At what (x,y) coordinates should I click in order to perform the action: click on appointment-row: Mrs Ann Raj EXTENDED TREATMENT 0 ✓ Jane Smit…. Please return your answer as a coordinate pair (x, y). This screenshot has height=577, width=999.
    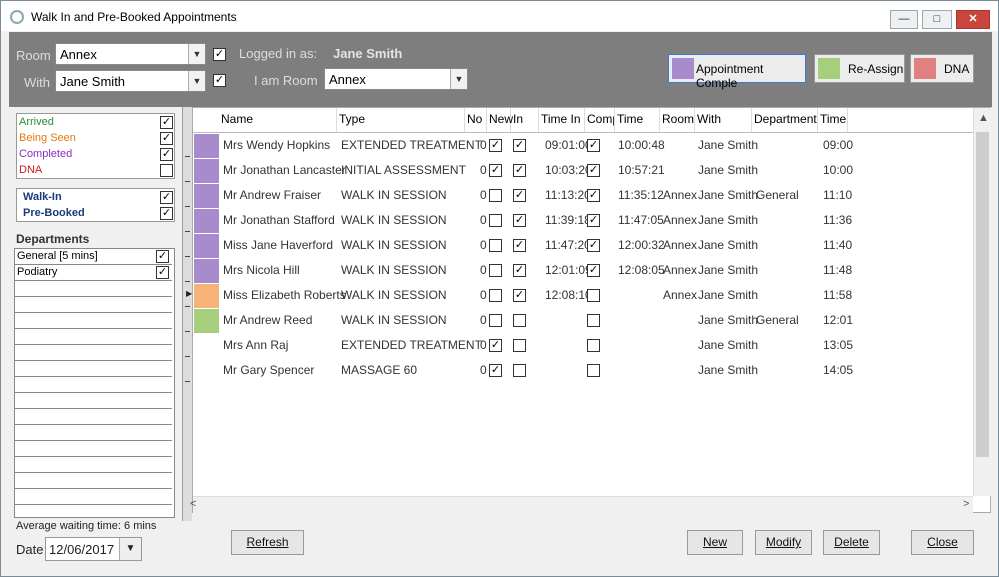
    Looking at the image, I should click on (583, 345).